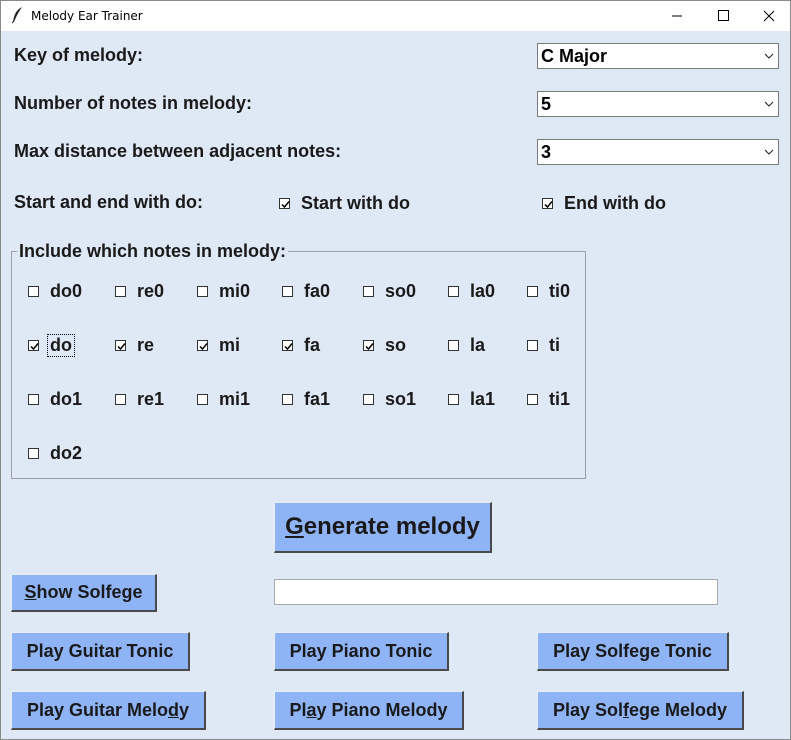 Image resolution: width=791 pixels, height=740 pixels. What do you see at coordinates (361, 651) in the screenshot?
I see `play-piano-tonic-button: Play Piano Tonic` at bounding box center [361, 651].